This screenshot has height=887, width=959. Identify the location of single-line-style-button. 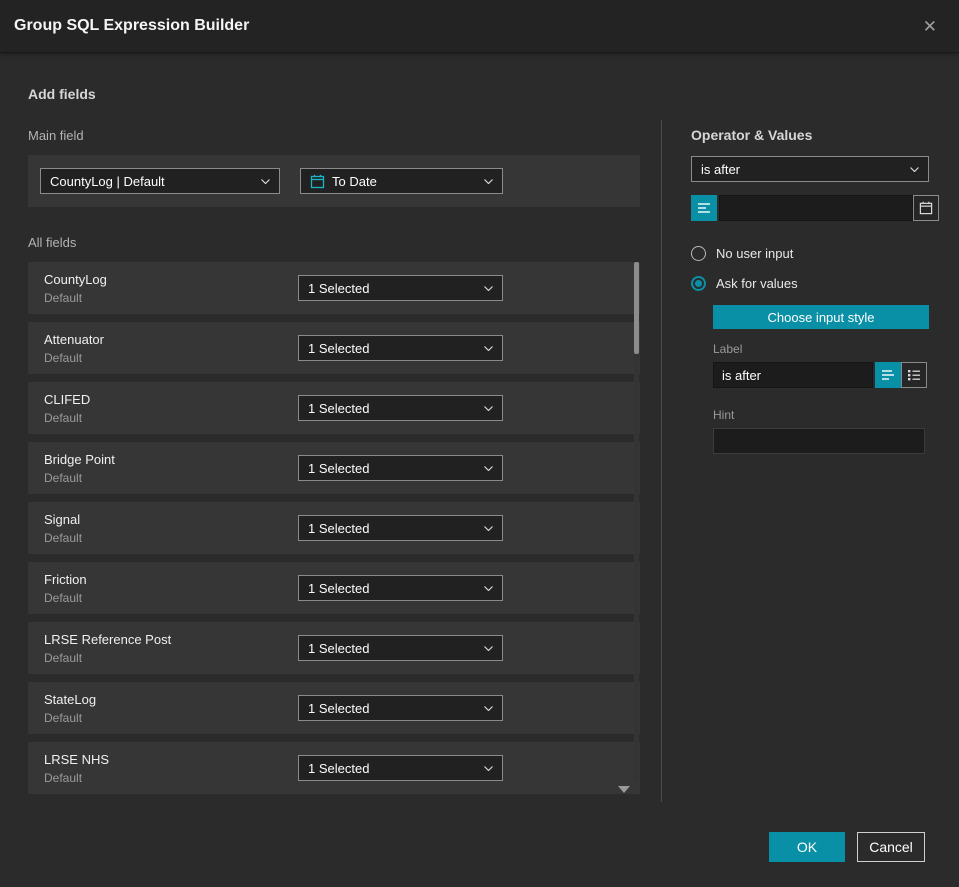
(888, 375).